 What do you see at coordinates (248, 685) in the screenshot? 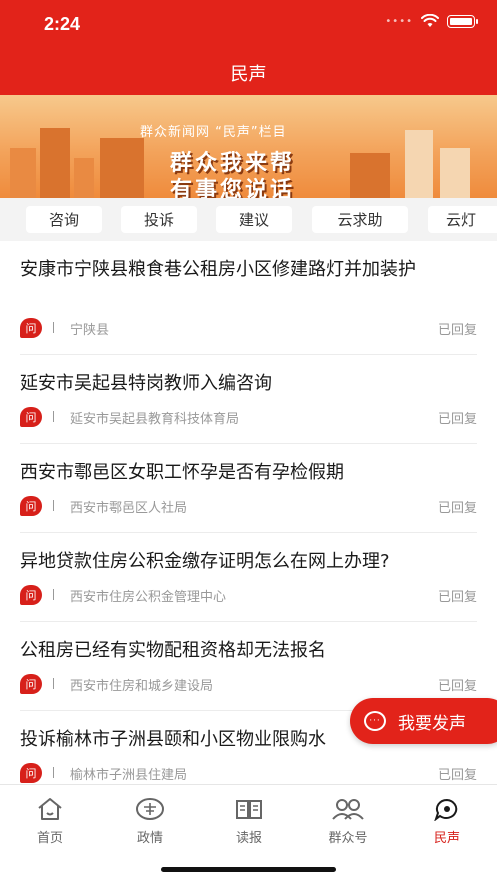
I see `item-meta: 问 西安市住房和城乡建设局 已回复` at bounding box center [248, 685].